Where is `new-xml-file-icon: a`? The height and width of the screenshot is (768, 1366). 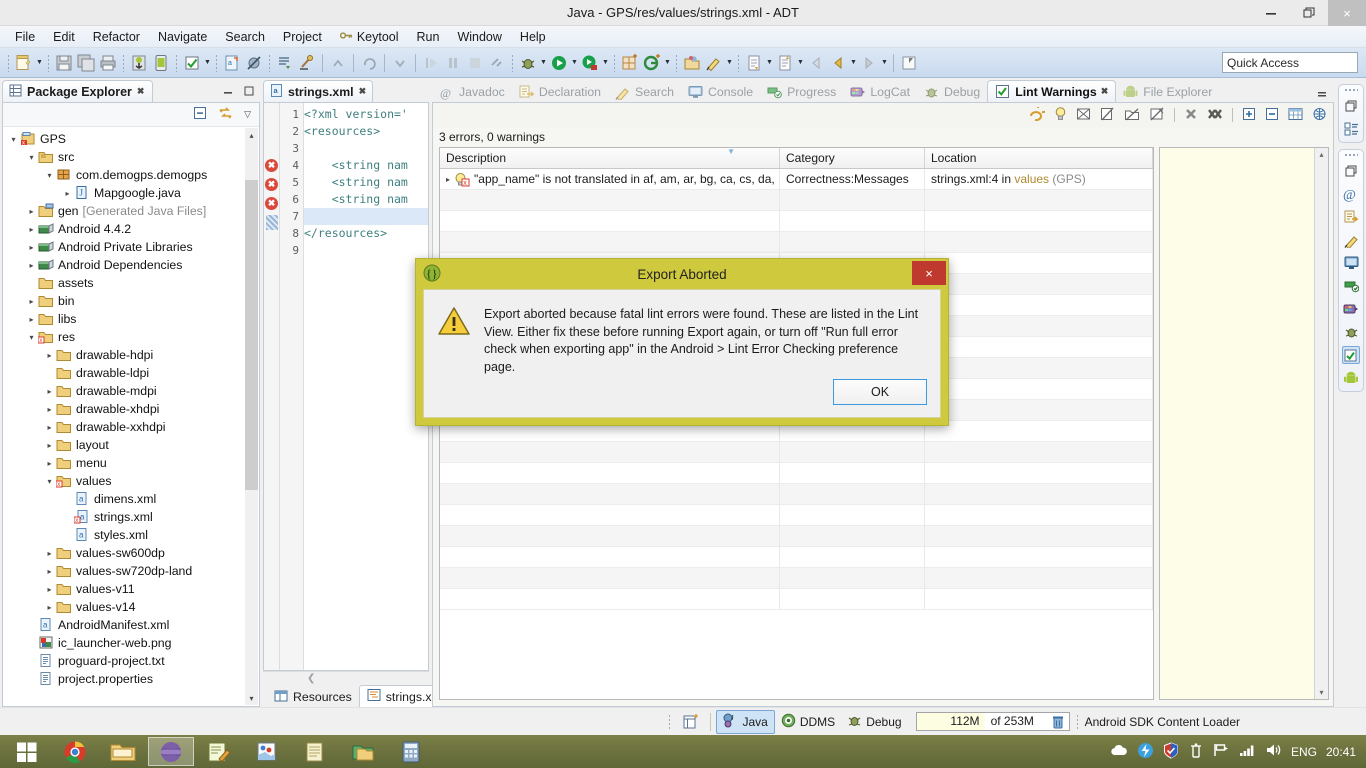
new-xml-file-icon: a is located at coordinates (232, 63).